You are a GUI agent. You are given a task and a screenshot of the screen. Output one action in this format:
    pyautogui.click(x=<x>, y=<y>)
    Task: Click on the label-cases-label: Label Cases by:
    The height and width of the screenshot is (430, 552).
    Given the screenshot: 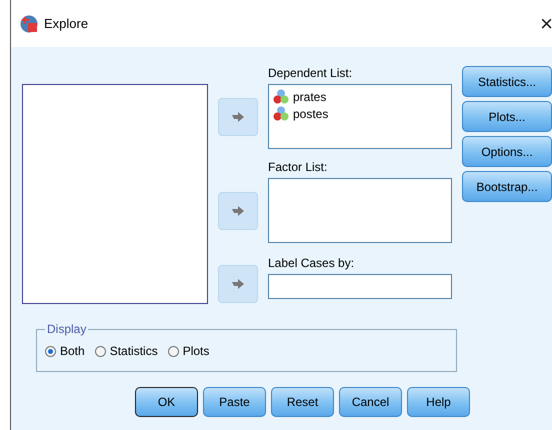 What is the action you would take?
    pyautogui.click(x=312, y=264)
    